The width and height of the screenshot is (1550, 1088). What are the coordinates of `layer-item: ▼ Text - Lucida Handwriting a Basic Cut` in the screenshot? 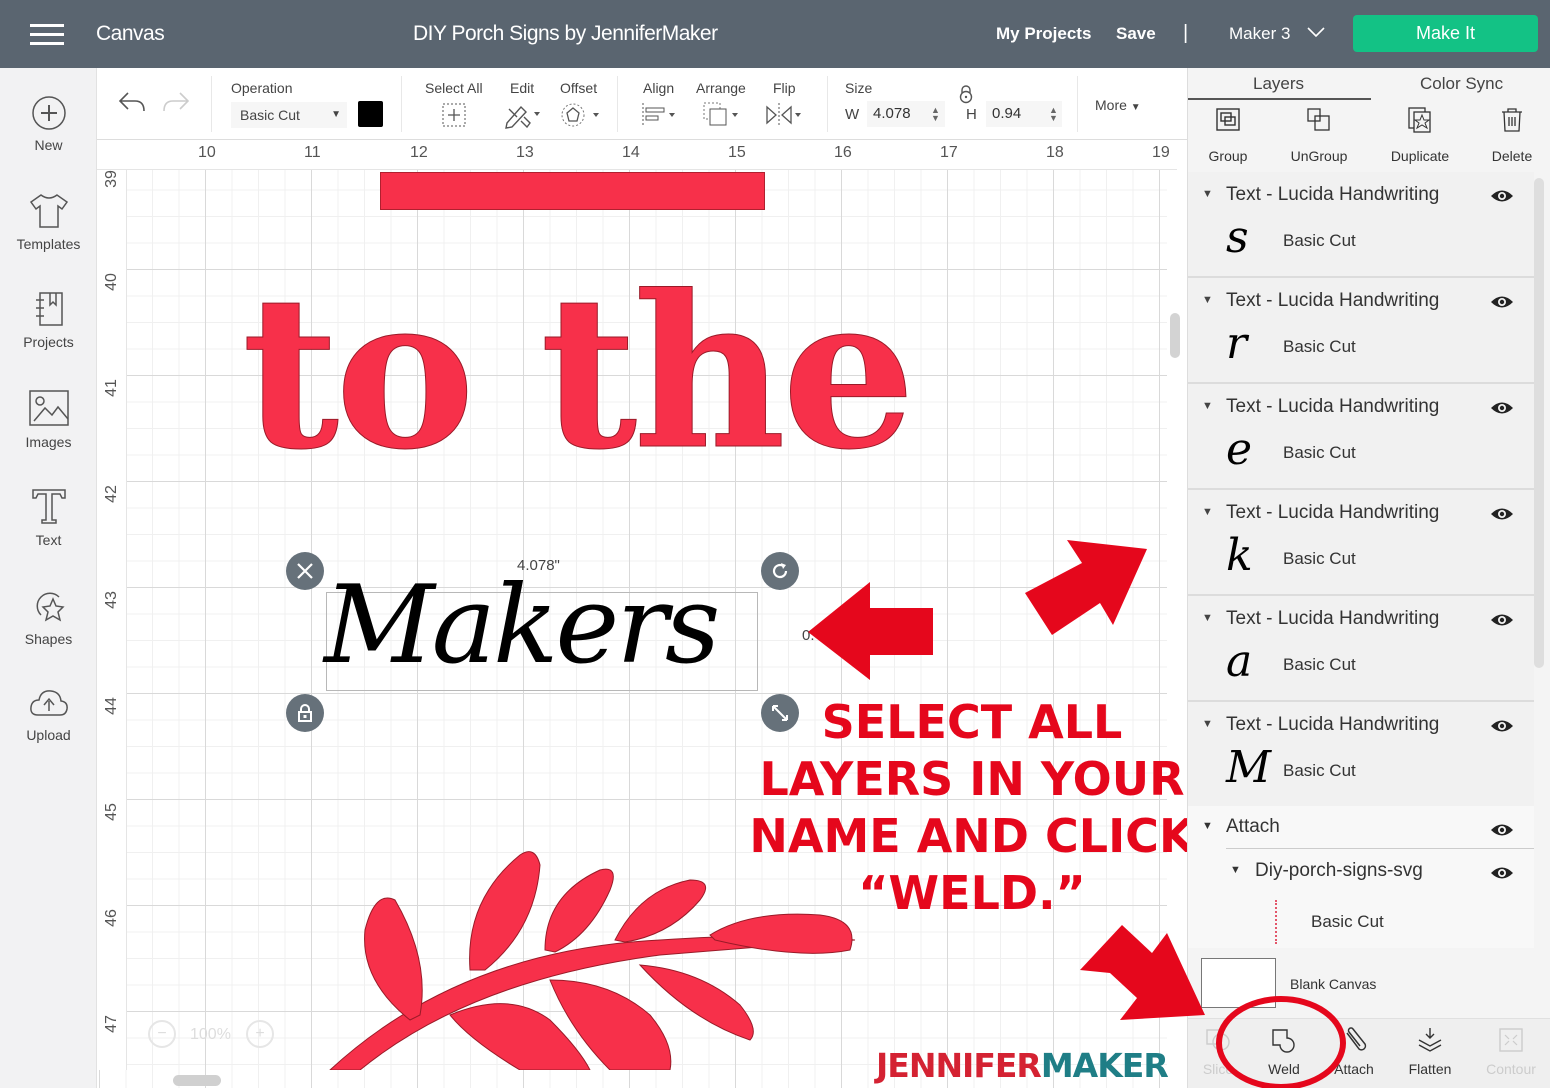 It's located at (1361, 649).